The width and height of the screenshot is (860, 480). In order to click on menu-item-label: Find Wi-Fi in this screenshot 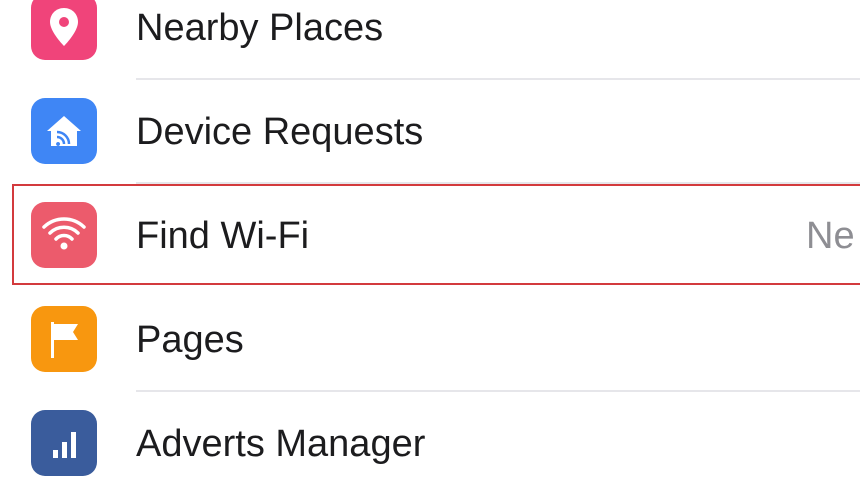, I will do `click(223, 236)`.